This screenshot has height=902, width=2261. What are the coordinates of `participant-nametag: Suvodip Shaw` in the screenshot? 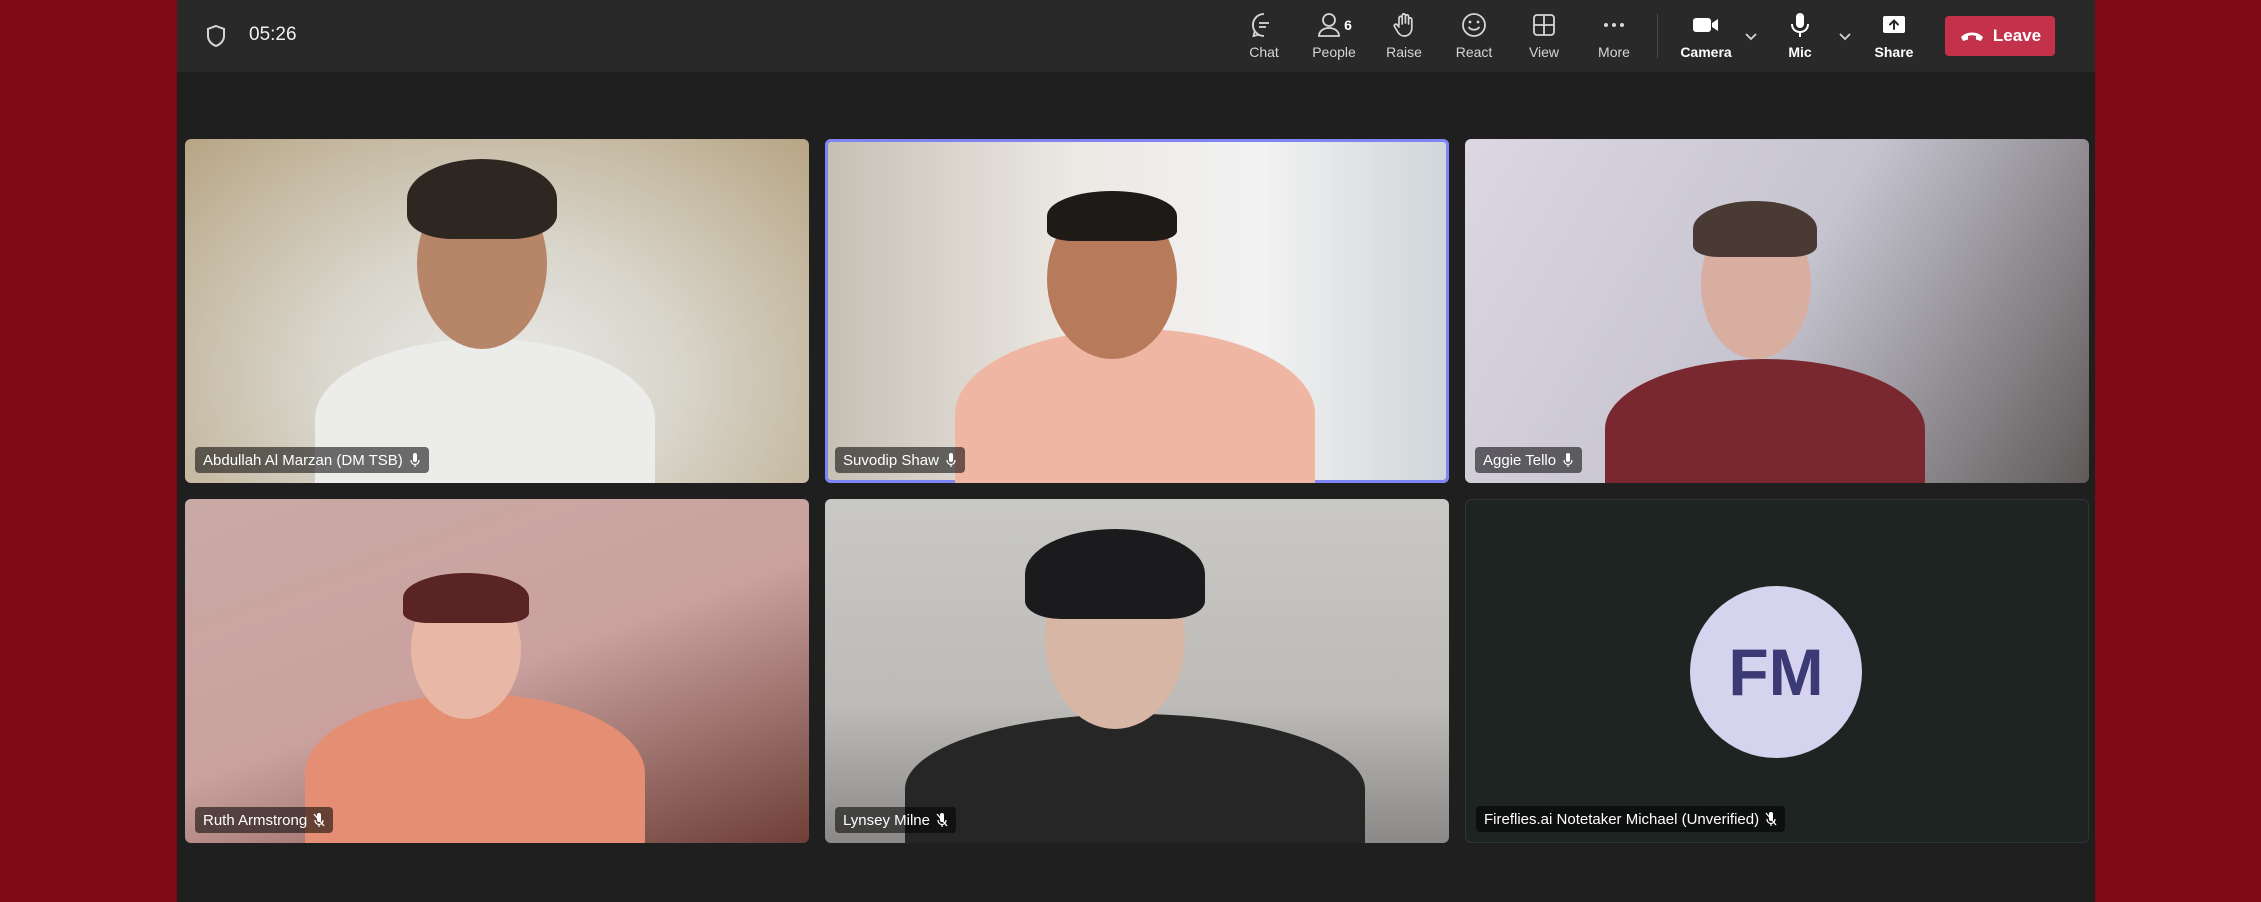 It's located at (900, 460).